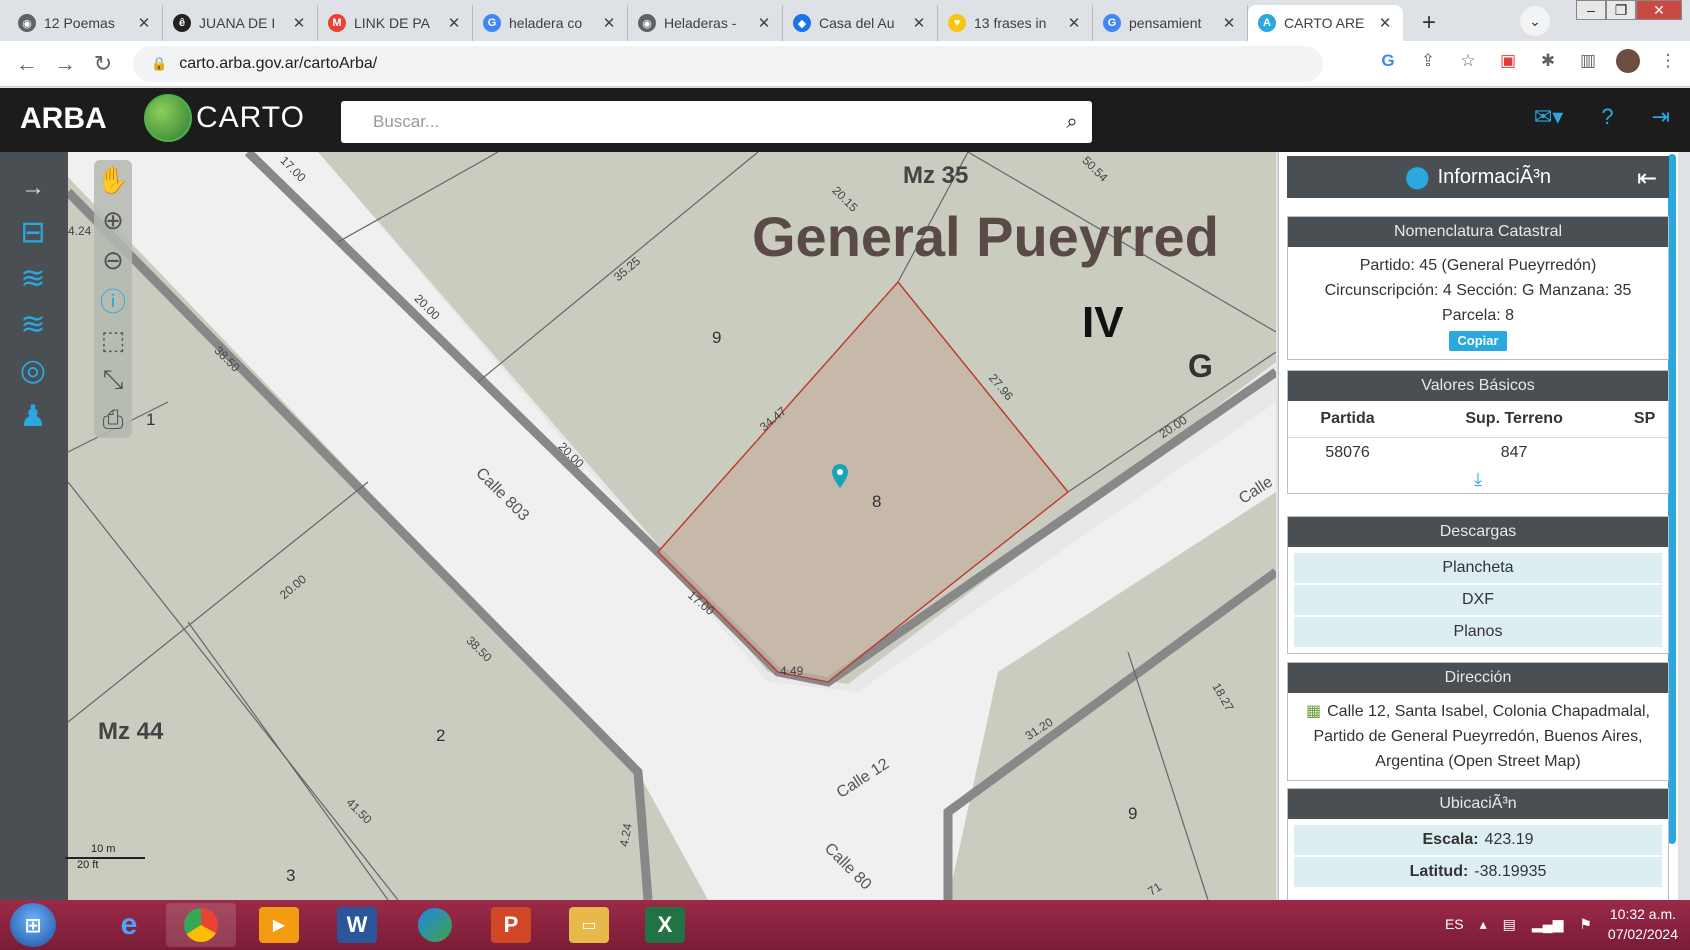 Image resolution: width=1690 pixels, height=950 pixels. What do you see at coordinates (1483, 924) in the screenshot?
I see `show-hidden-icons: ▴` at bounding box center [1483, 924].